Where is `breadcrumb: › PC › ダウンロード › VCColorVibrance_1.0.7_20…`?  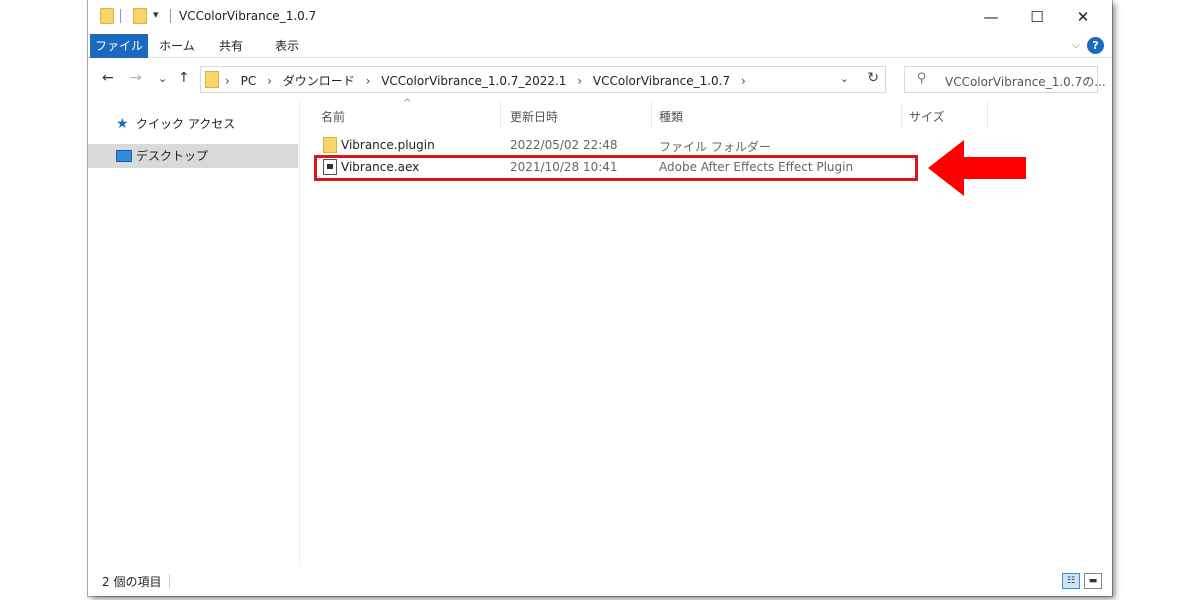 breadcrumb: › PC › ダウンロード › VCColorVibrance_1.0.7_20… is located at coordinates (489, 80).